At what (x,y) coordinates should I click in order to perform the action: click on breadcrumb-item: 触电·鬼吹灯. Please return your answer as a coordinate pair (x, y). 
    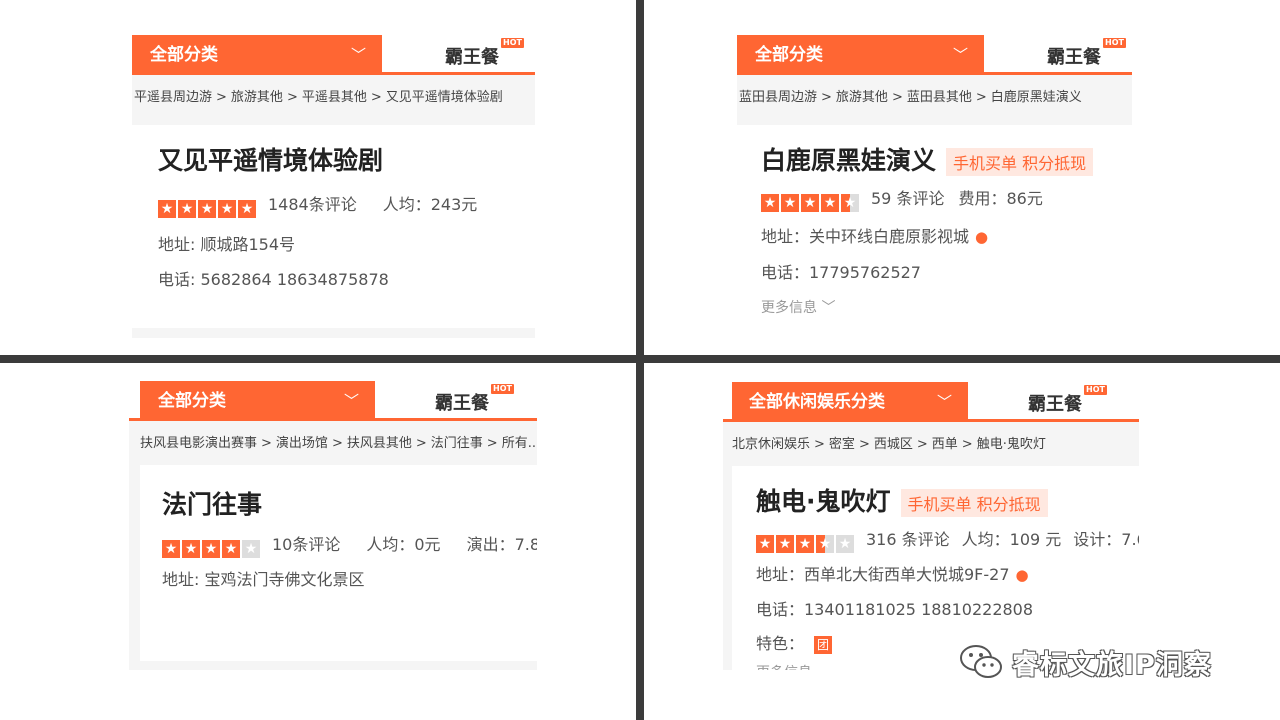
    Looking at the image, I should click on (1011, 444).